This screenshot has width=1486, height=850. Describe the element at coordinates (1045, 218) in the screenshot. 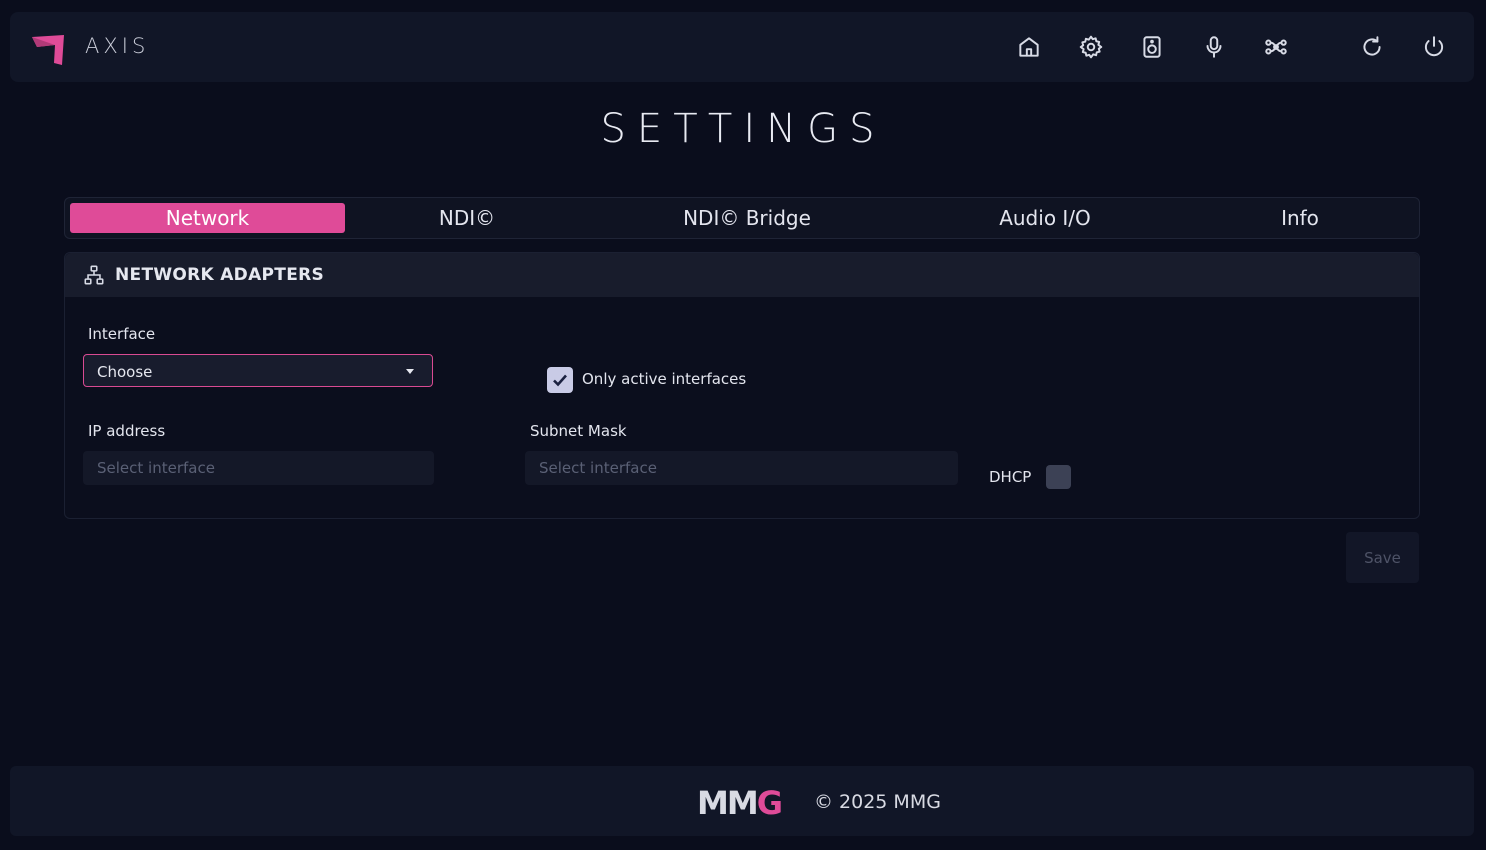

I see `tab-audio-io: Audio I/O` at that location.